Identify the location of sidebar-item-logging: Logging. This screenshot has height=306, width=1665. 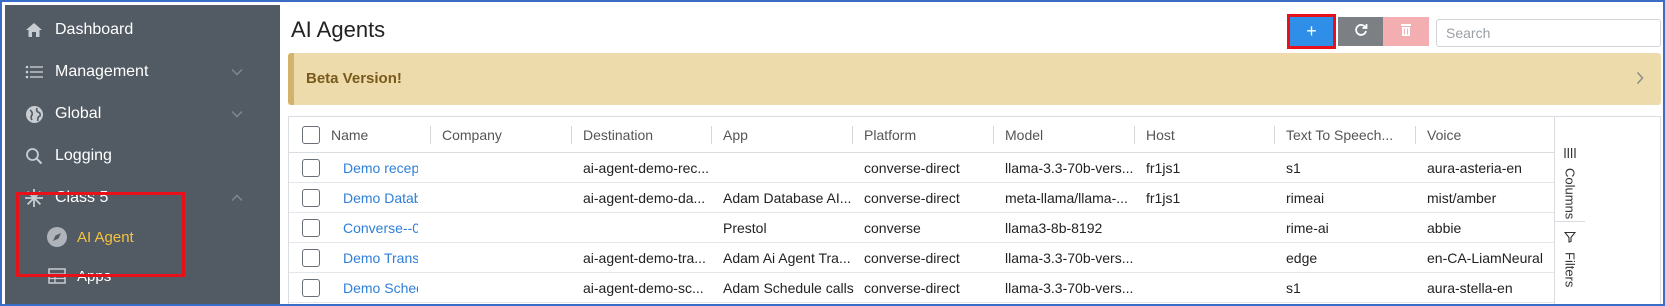
(142, 156).